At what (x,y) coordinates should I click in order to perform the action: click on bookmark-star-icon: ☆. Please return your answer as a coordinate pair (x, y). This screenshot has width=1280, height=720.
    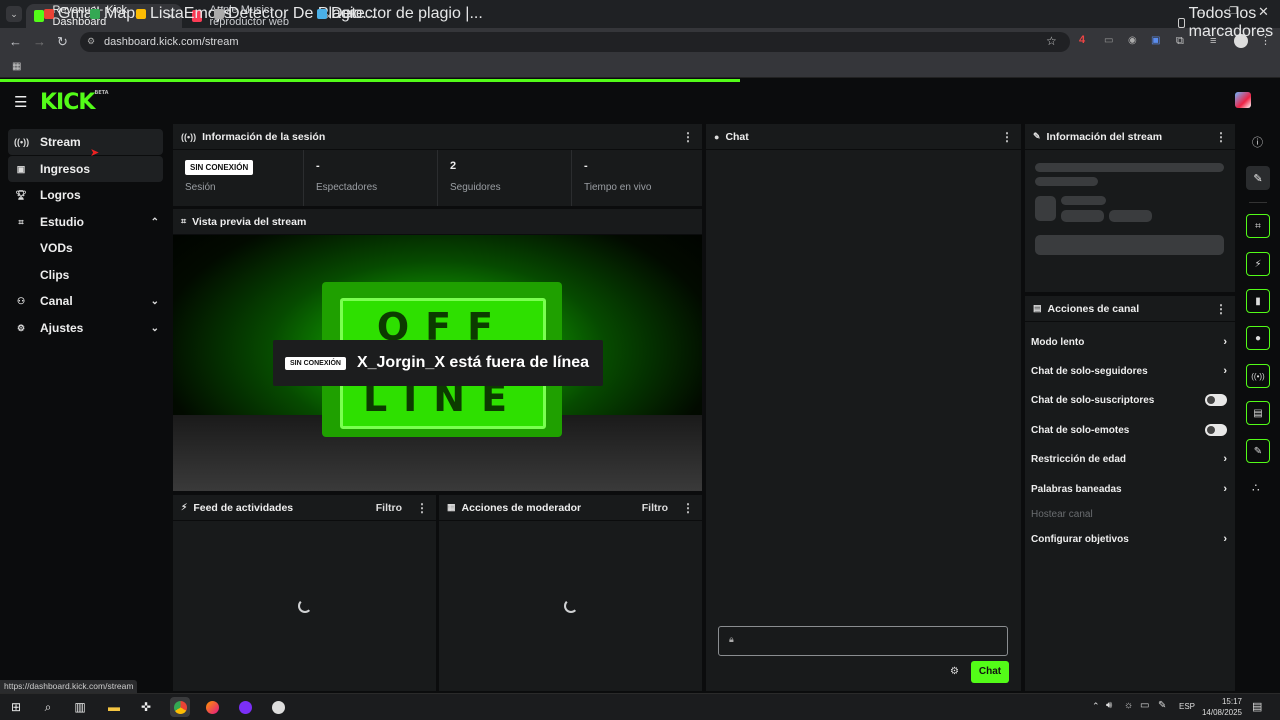
    Looking at the image, I should click on (1051, 41).